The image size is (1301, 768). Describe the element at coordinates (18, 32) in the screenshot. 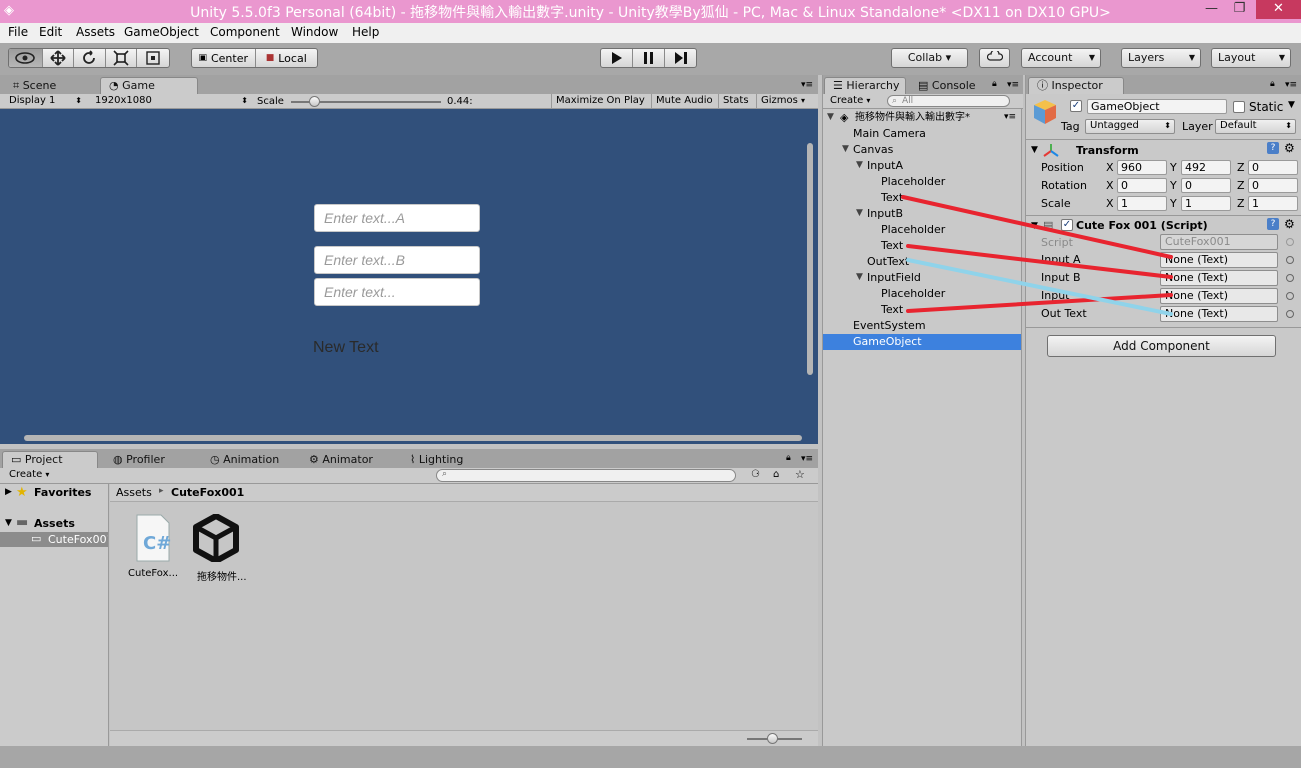

I see `menu-file: File` at that location.